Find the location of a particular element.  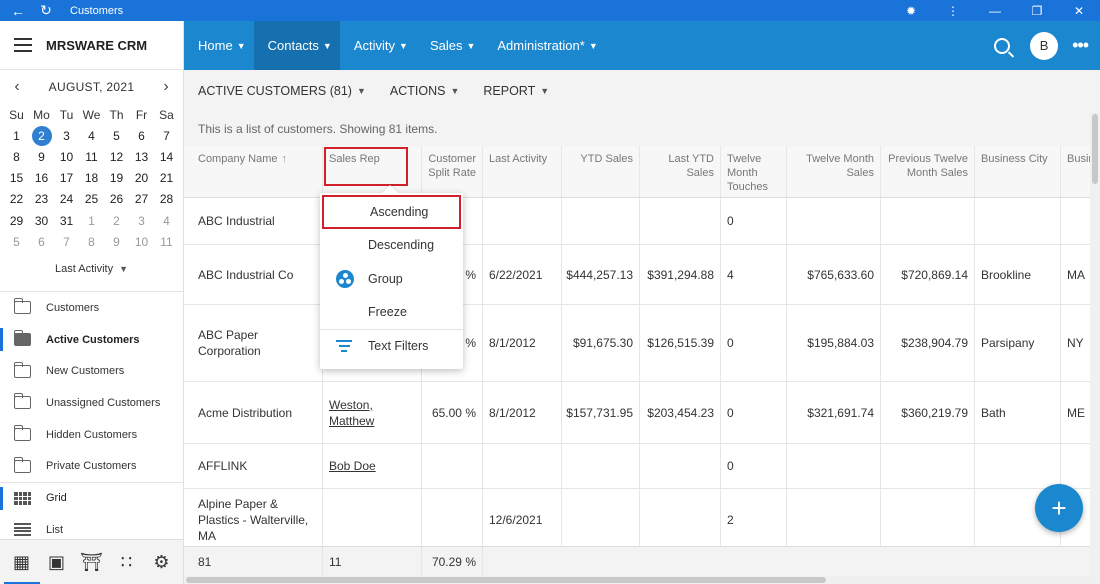

calendar-day-outside: 3 is located at coordinates (141, 220).